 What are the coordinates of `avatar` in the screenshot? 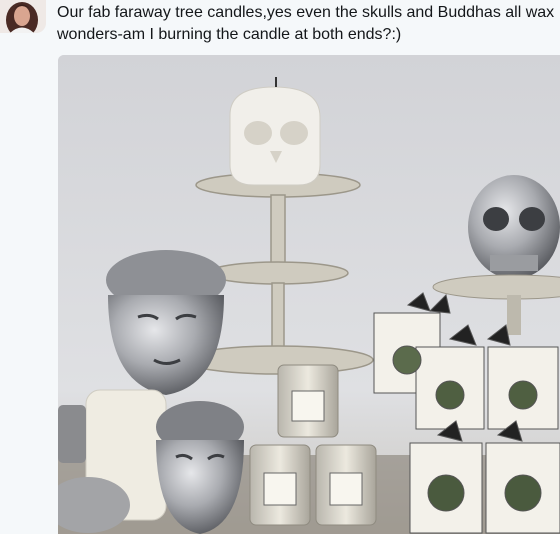 It's located at (23, 16).